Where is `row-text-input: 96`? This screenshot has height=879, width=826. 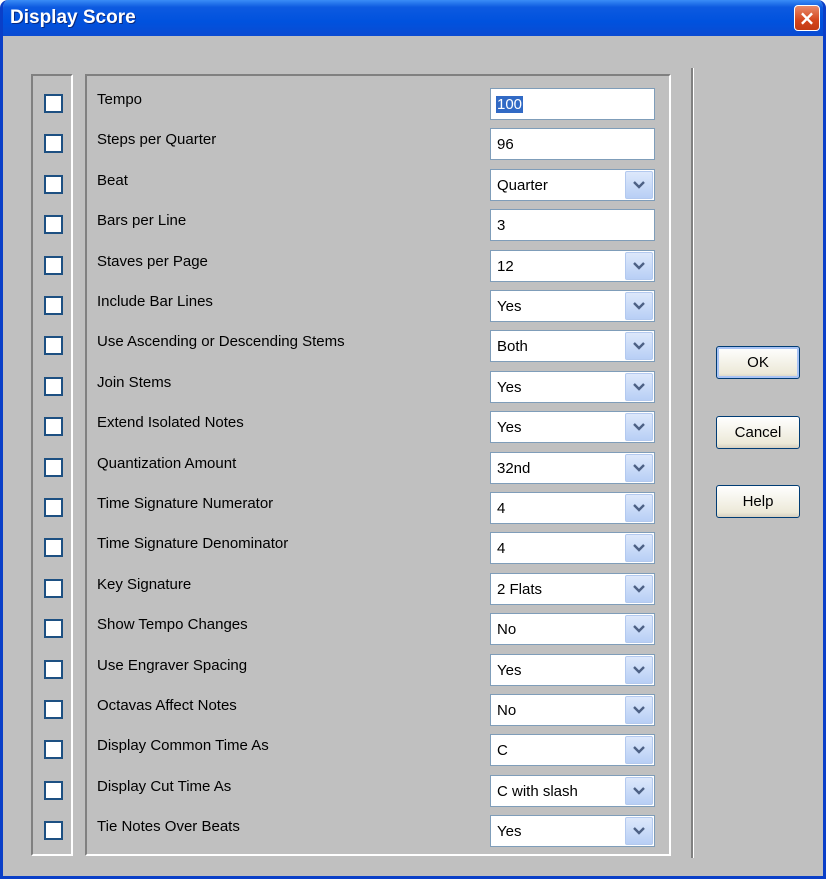
row-text-input: 96 is located at coordinates (572, 144).